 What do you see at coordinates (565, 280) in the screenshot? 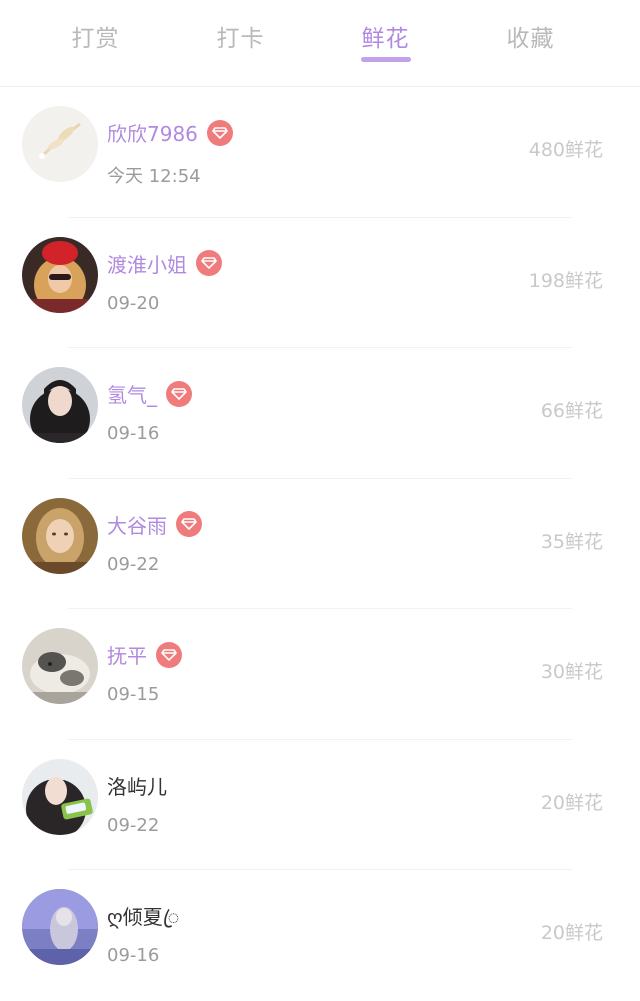
I see `flower-amount: 198鲜花` at bounding box center [565, 280].